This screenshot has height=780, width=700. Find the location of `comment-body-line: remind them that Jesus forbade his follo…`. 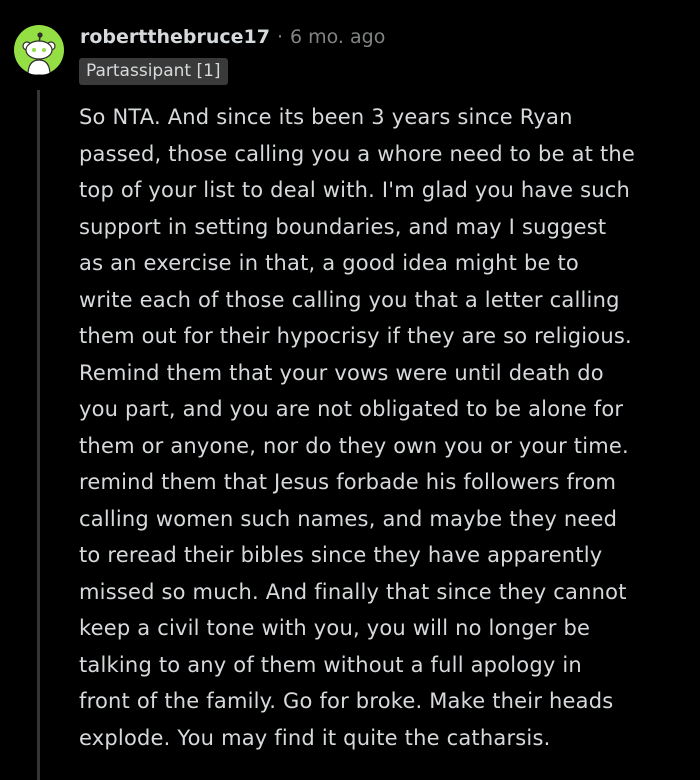

comment-body-line: remind them that Jesus forbade his follo… is located at coordinates (348, 482).